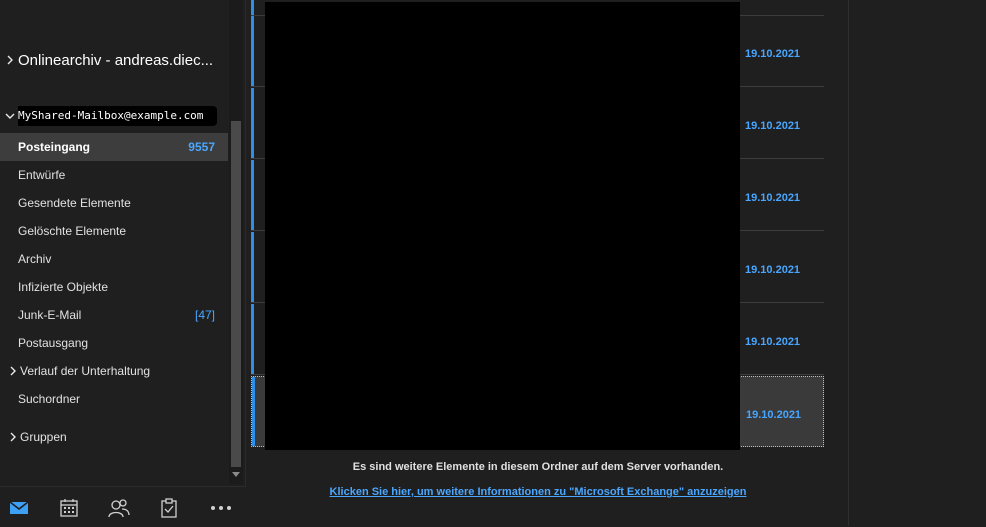 Image resolution: width=986 pixels, height=527 pixels. Describe the element at coordinates (114, 147) in the screenshot. I see `folder-inbox: Posteingang 9557` at that location.